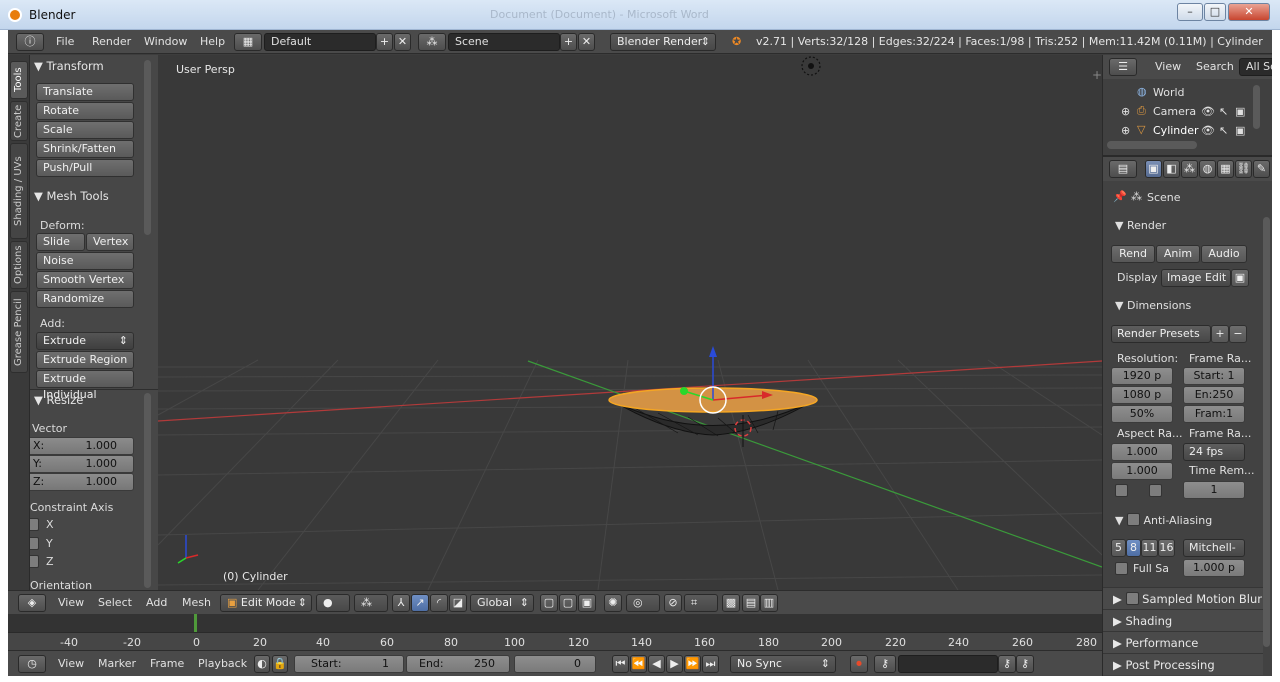 This screenshot has width=1280, height=682. Describe the element at coordinates (1097, 75) in the screenshot. I see `viewport-corner-plus-icon: +` at that location.